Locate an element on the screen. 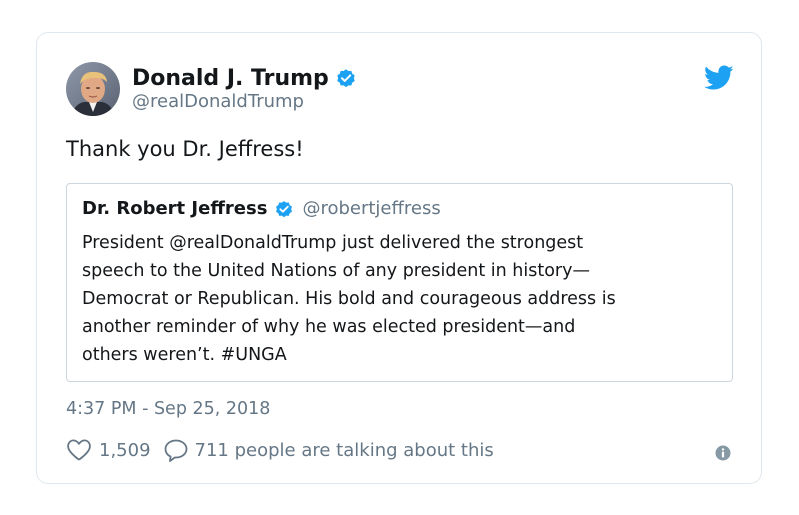 The height and width of the screenshot is (515, 799). quoted-text-line: others weren’t. #UNGA is located at coordinates (184, 355).